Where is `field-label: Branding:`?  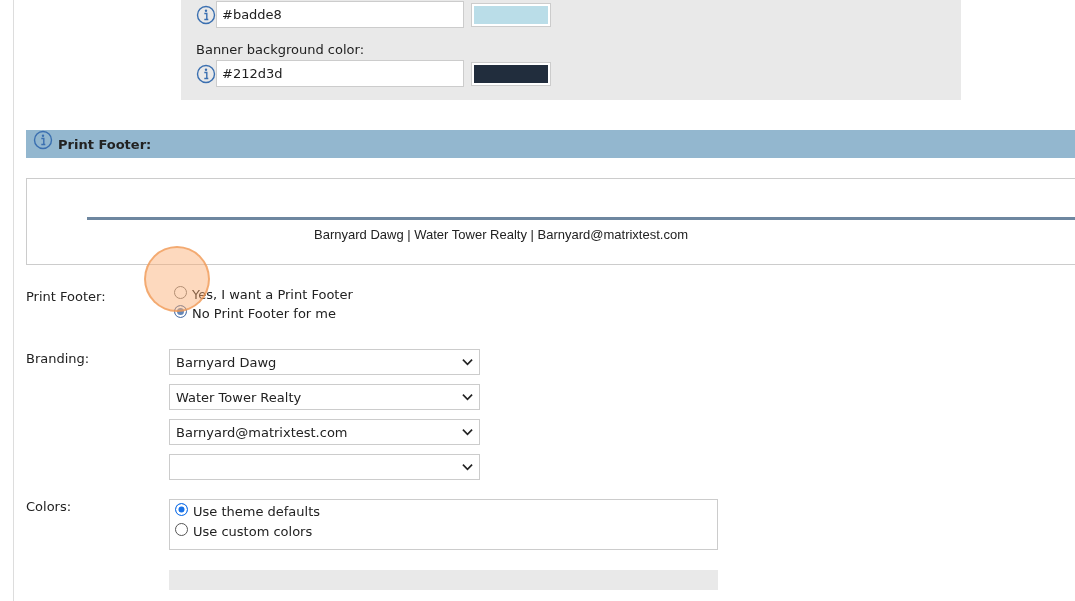 field-label: Branding: is located at coordinates (58, 359).